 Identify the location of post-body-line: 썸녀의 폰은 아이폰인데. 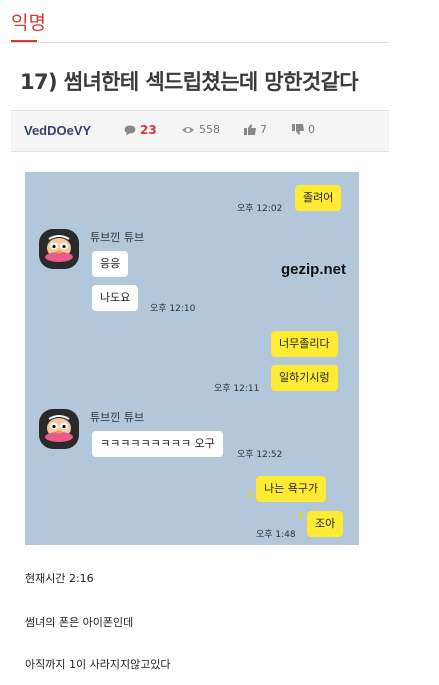
(79, 622).